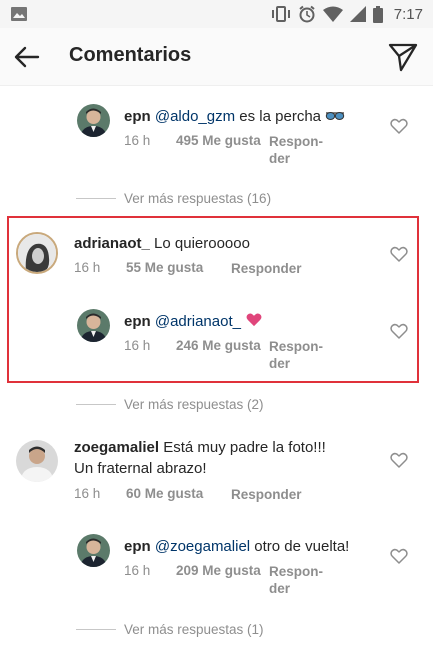 This screenshot has width=433, height=649. I want to click on view-more-replies: Ver más respuestas (16), so click(173, 198).